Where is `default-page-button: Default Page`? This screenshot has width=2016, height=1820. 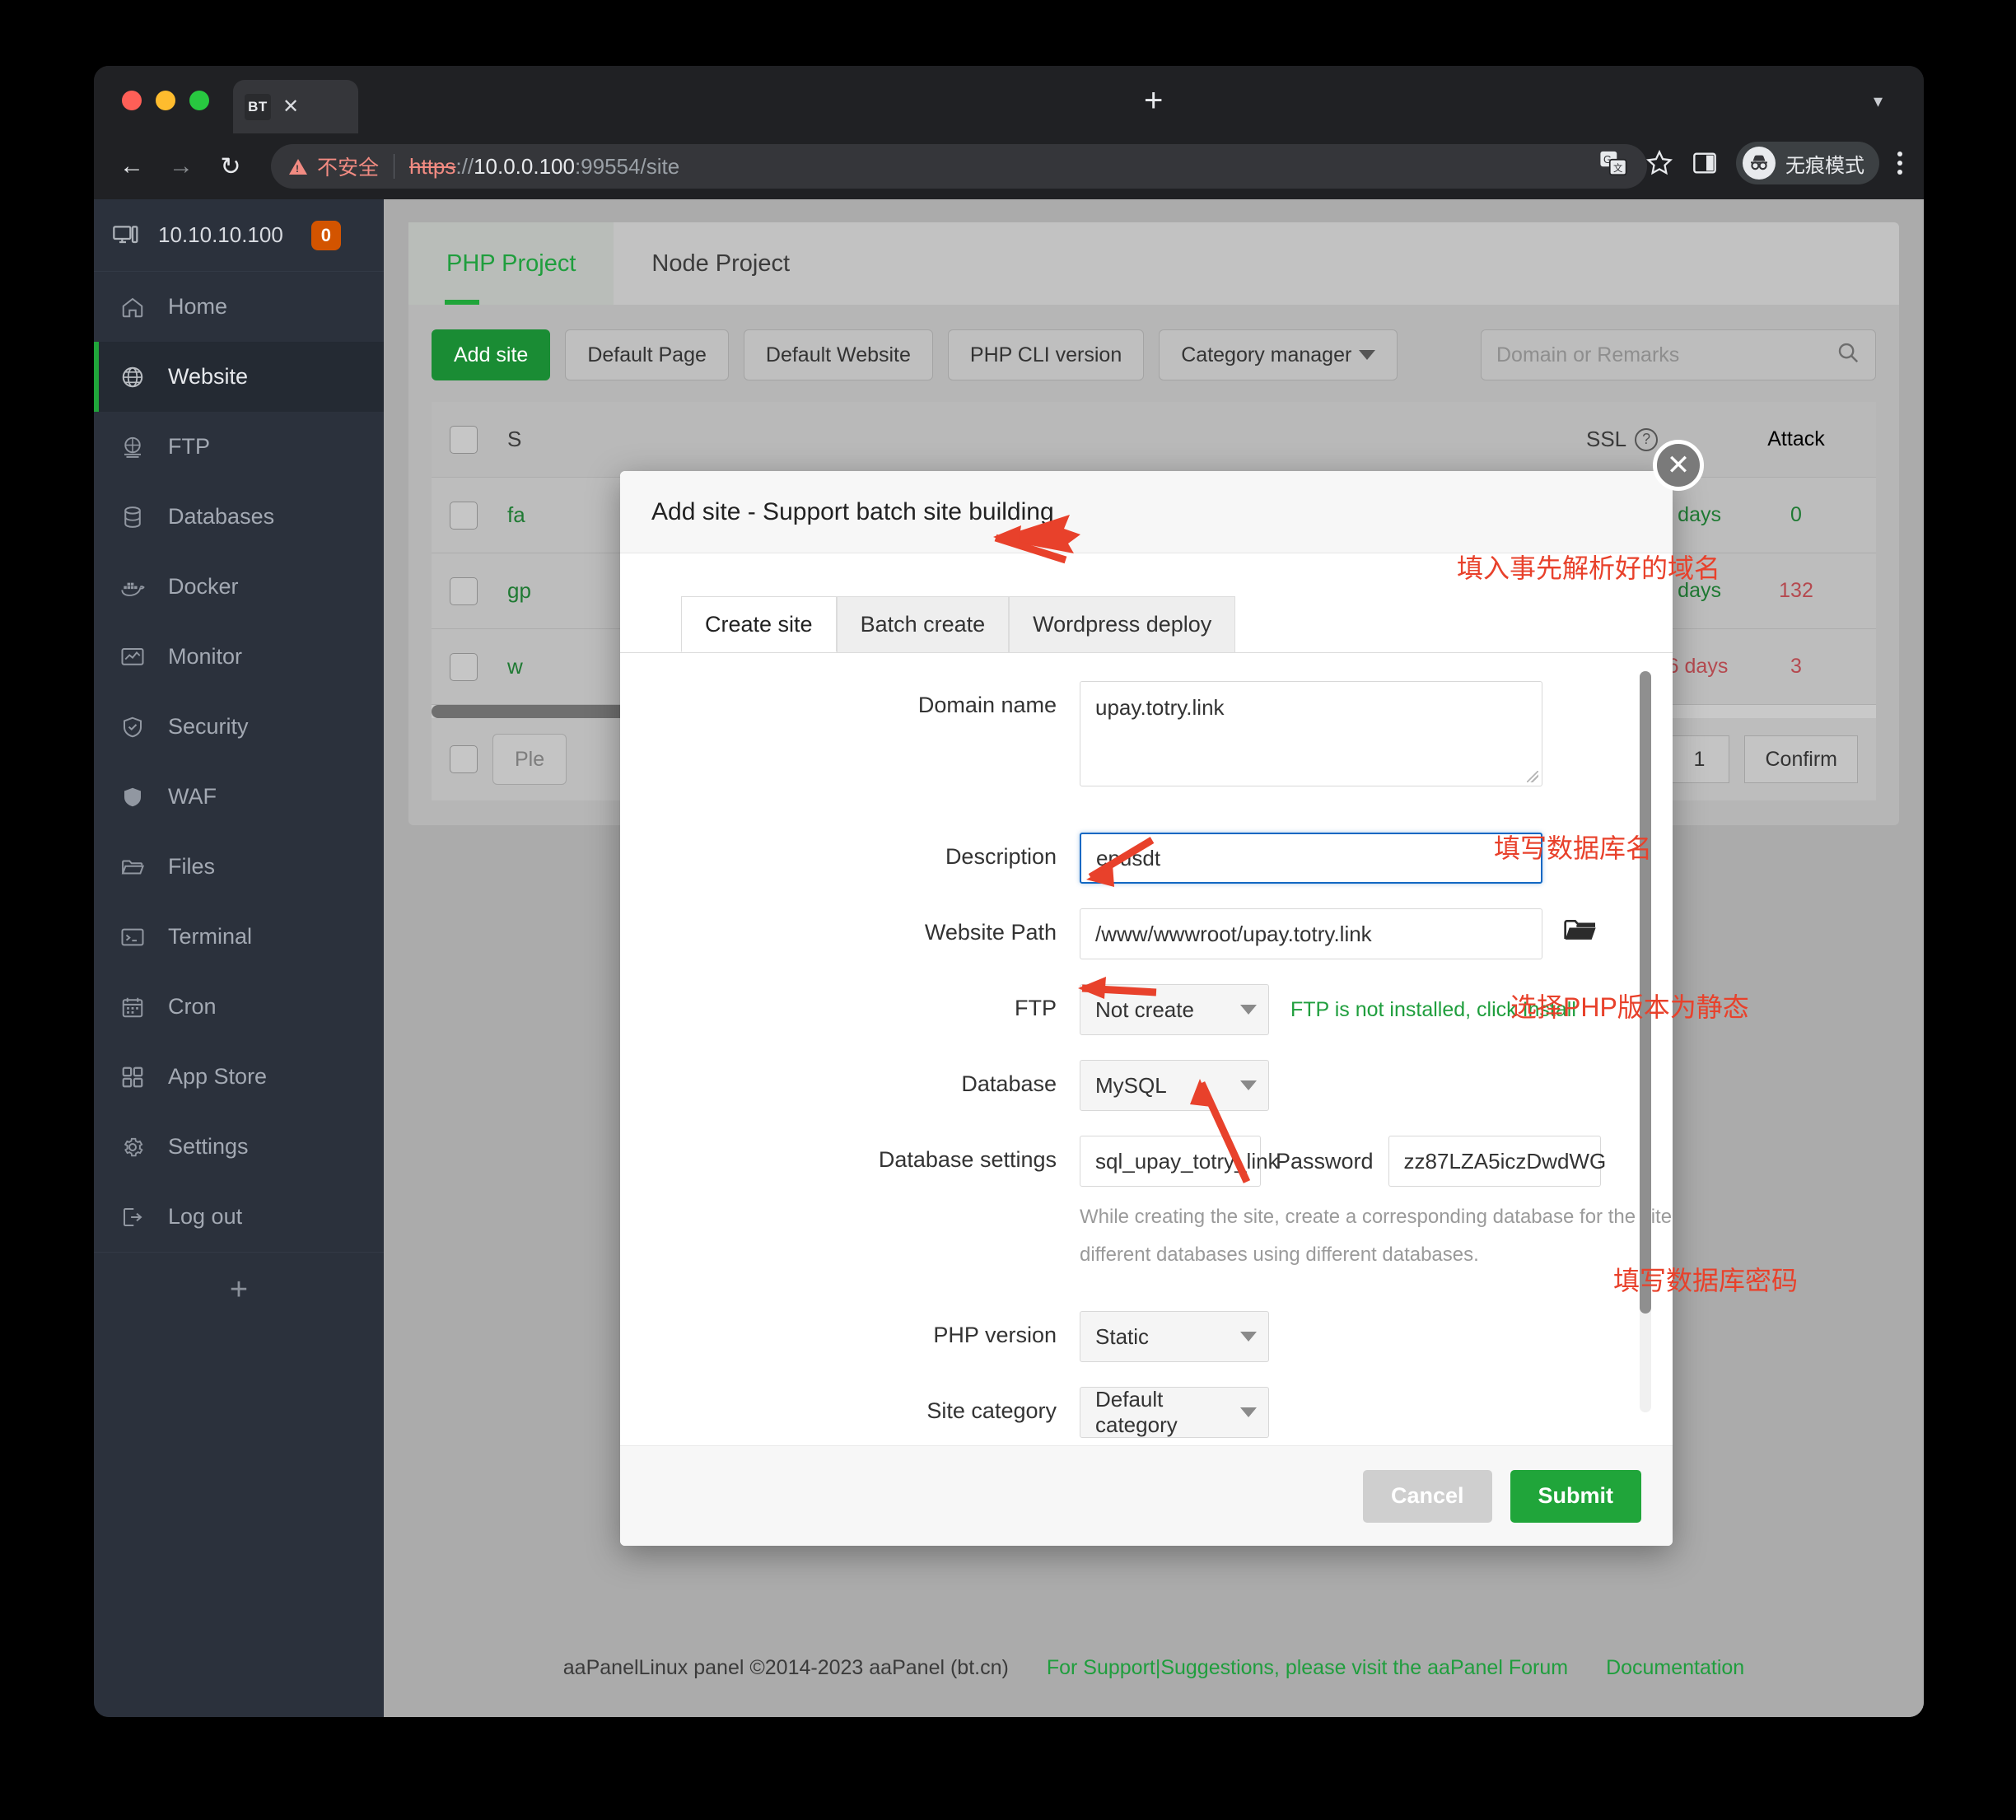
default-page-button: Default Page is located at coordinates (647, 354).